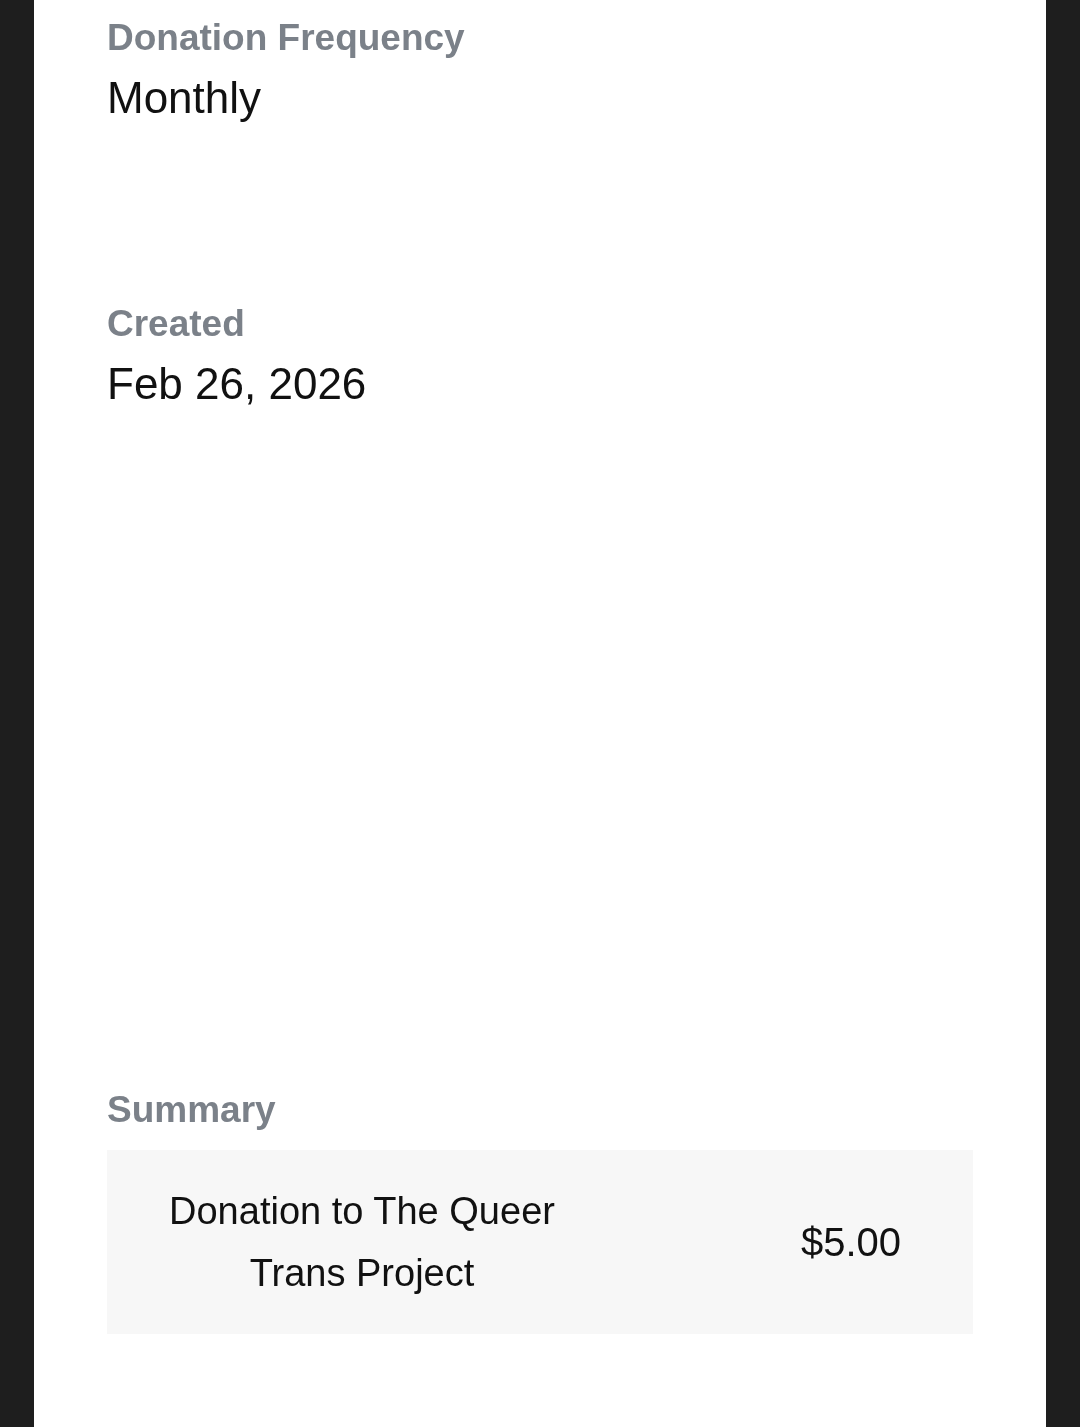 This screenshot has height=1427, width=1080. I want to click on item-amount: $5.00, so click(850, 1242).